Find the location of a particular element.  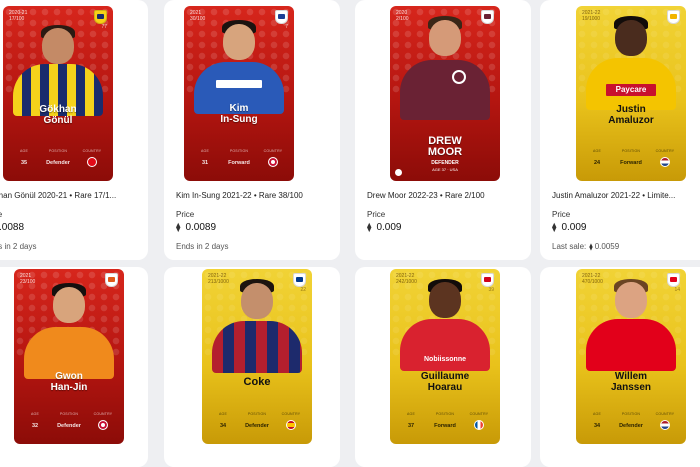

player-name: Guillaume Hoarau is located at coordinates (445, 382).